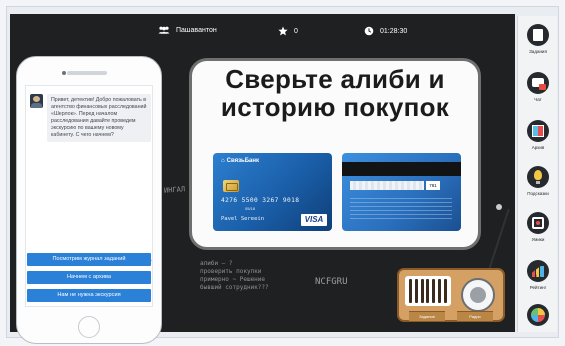 The image size is (565, 346). Describe the element at coordinates (164, 30) in the screenshot. I see `team-icon` at that location.